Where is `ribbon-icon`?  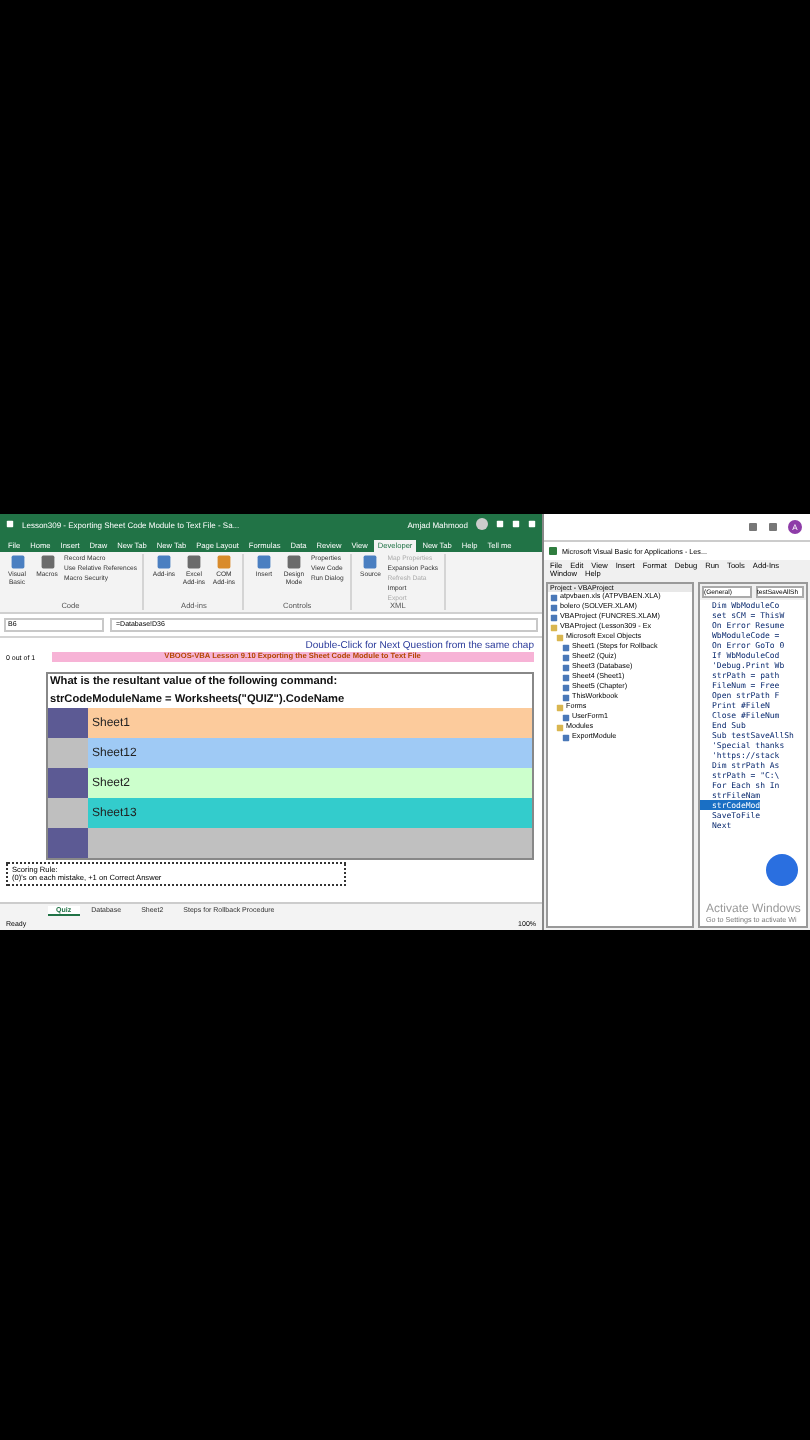
ribbon-icon is located at coordinates (370, 562).